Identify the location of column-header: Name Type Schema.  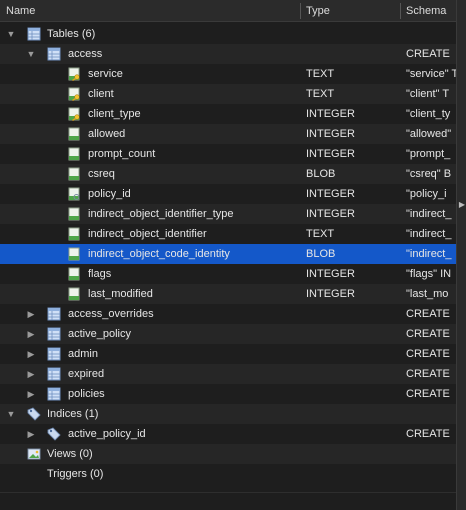
(228, 11).